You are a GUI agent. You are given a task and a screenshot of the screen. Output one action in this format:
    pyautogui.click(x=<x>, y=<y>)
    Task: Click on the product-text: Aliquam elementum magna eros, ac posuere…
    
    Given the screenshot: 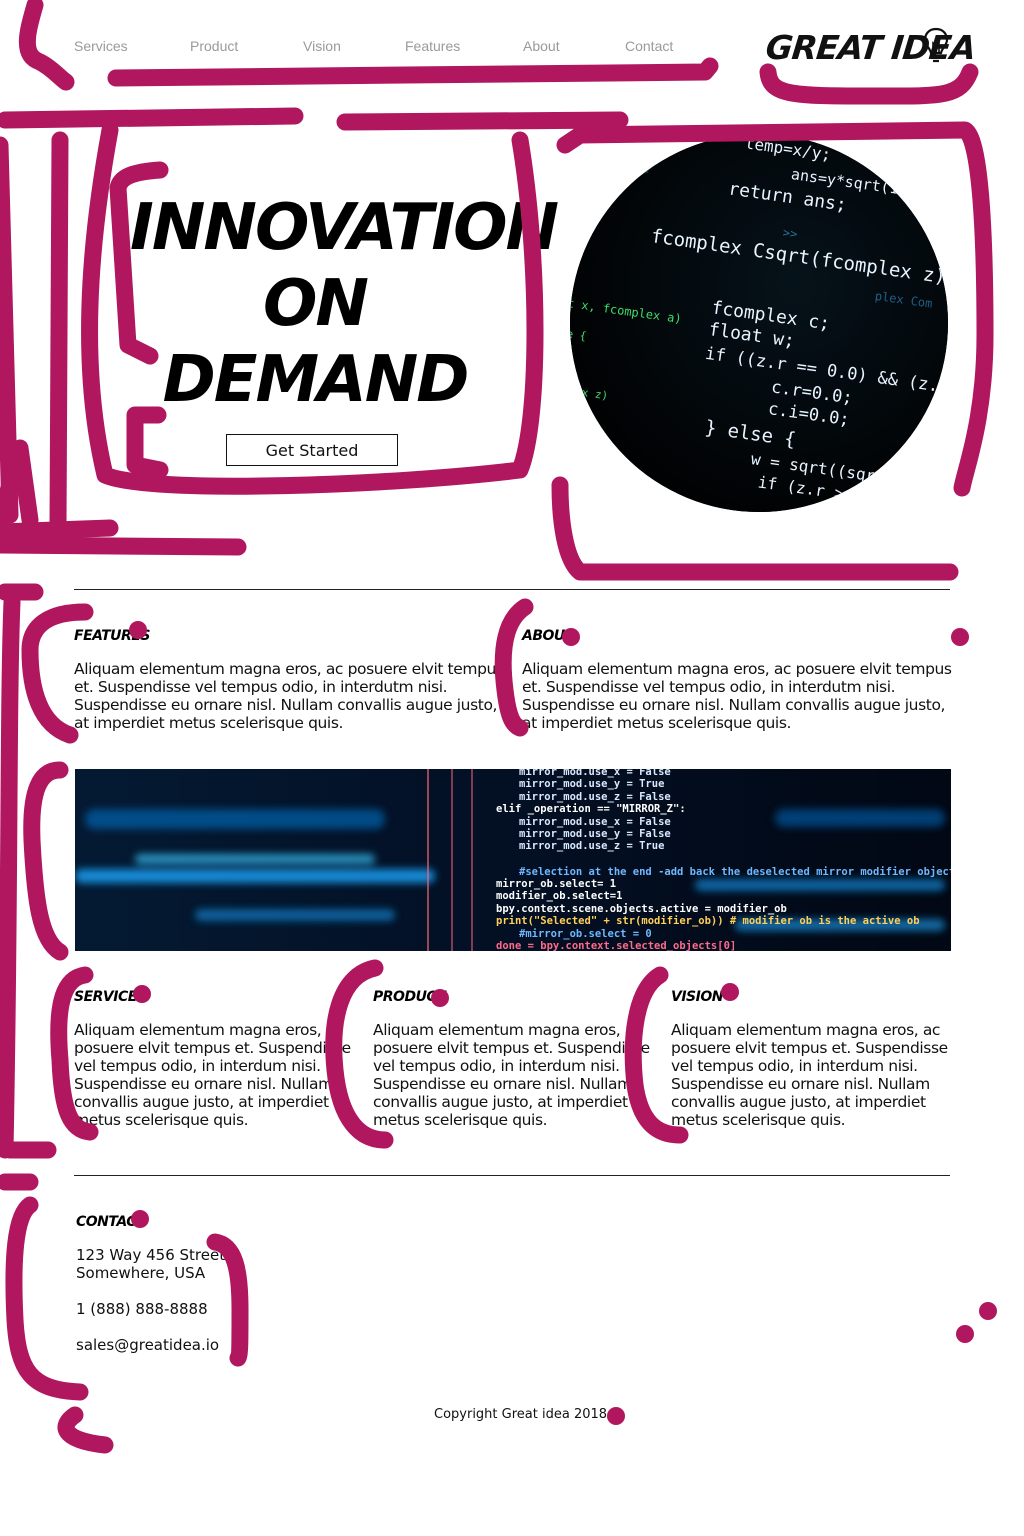 What is the action you would take?
    pyautogui.click(x=511, y=1075)
    